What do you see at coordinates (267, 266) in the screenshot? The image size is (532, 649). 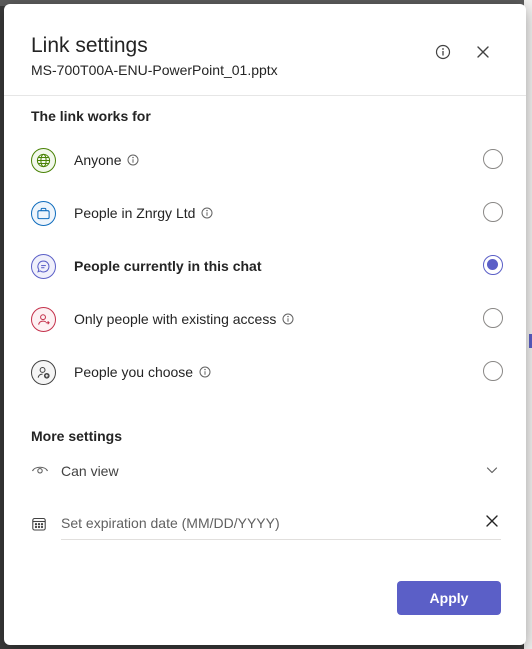 I see `option-people-in-chat: People currently in this chat` at bounding box center [267, 266].